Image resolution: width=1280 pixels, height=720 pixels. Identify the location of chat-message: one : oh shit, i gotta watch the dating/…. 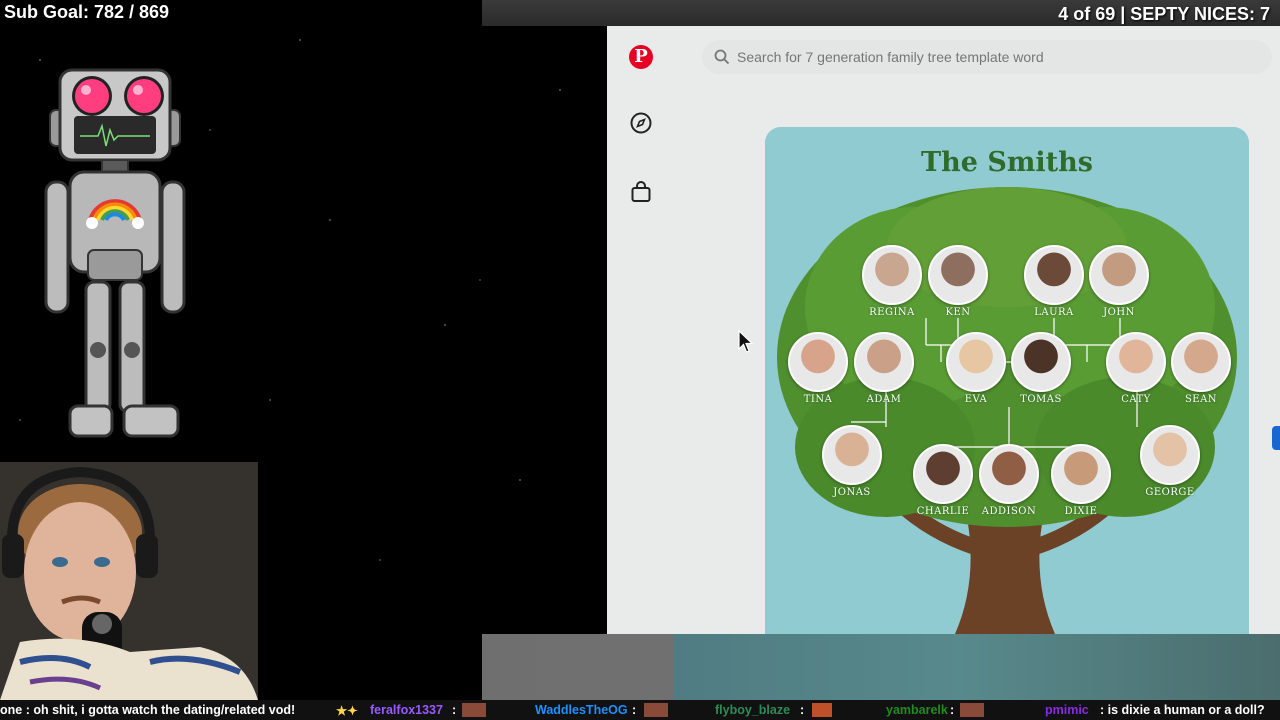
(148, 710).